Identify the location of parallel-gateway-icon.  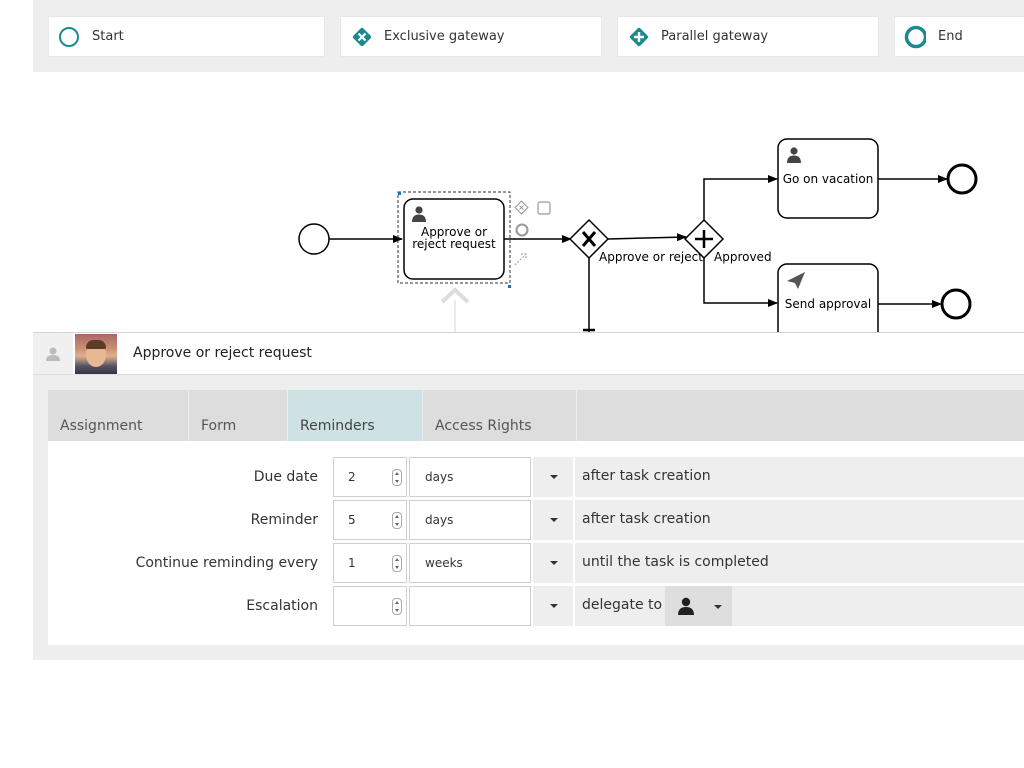
(638, 37).